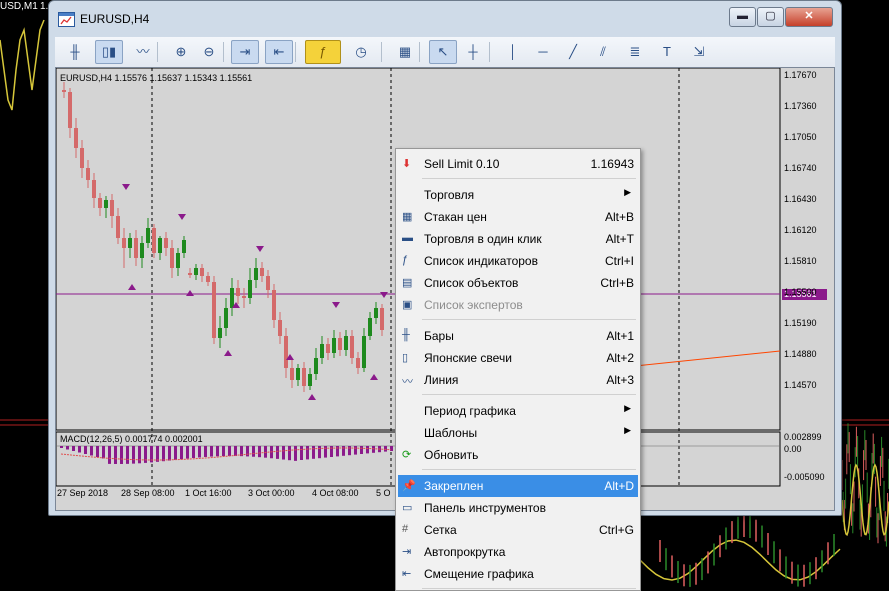  What do you see at coordinates (181, 52) in the screenshot?
I see `zoom-in-button: ⊕` at bounding box center [181, 52].